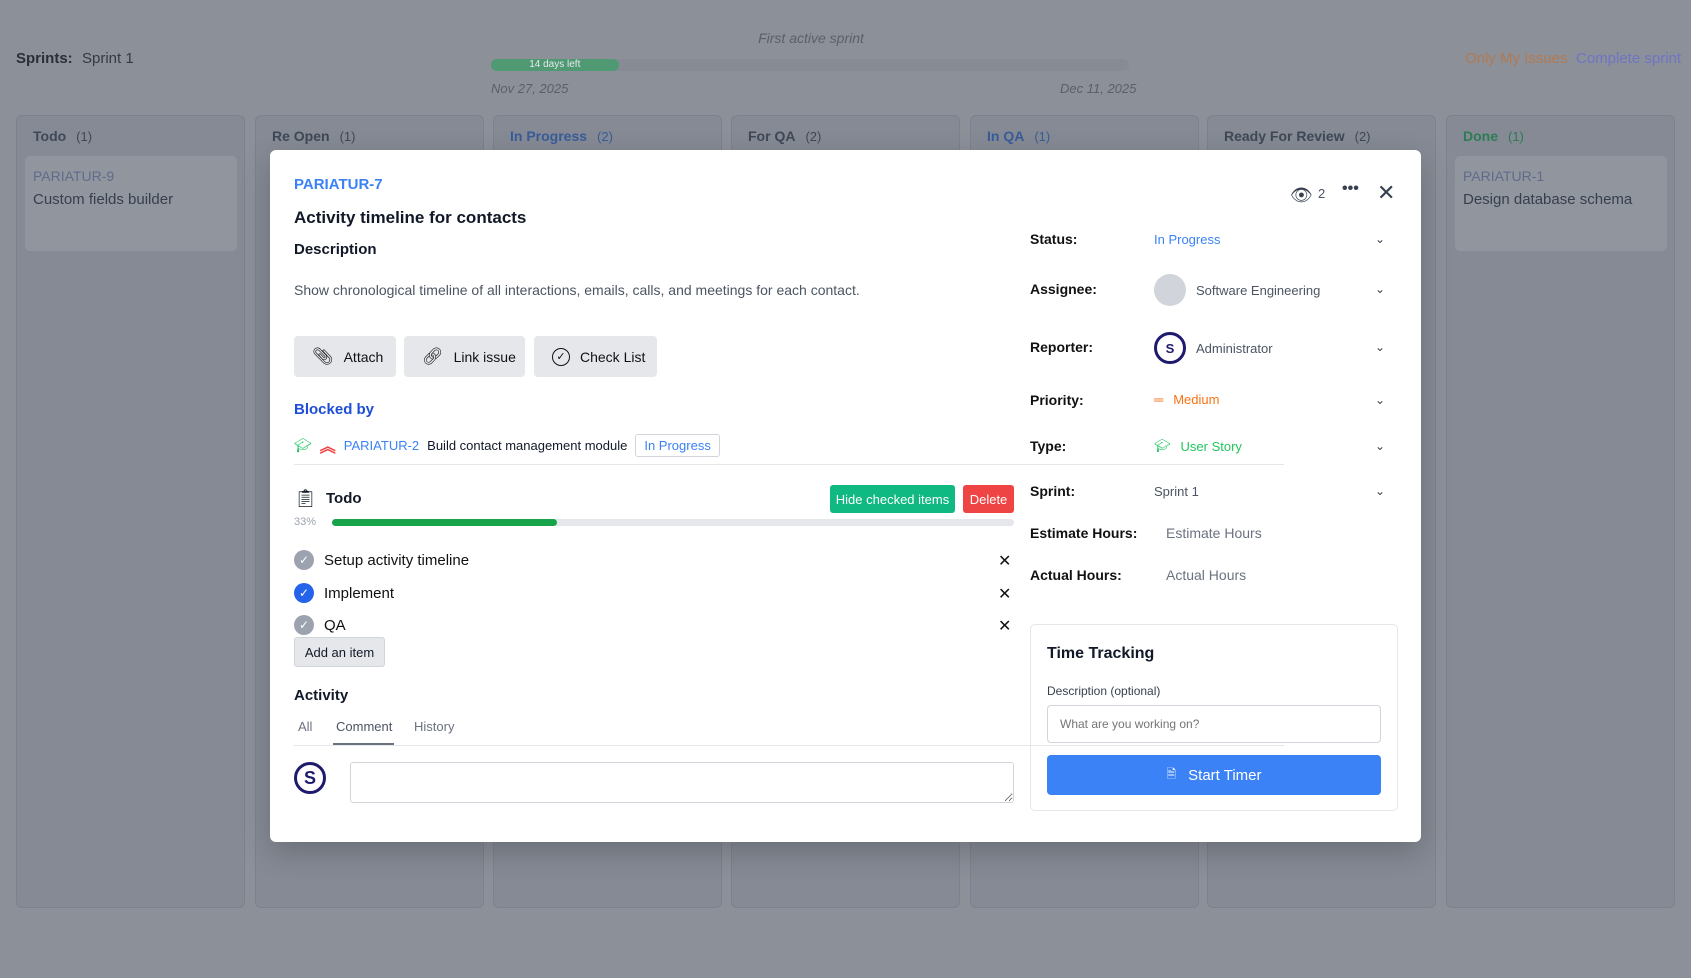  What do you see at coordinates (1225, 775) in the screenshot?
I see `start-timer-label: Start Timer` at bounding box center [1225, 775].